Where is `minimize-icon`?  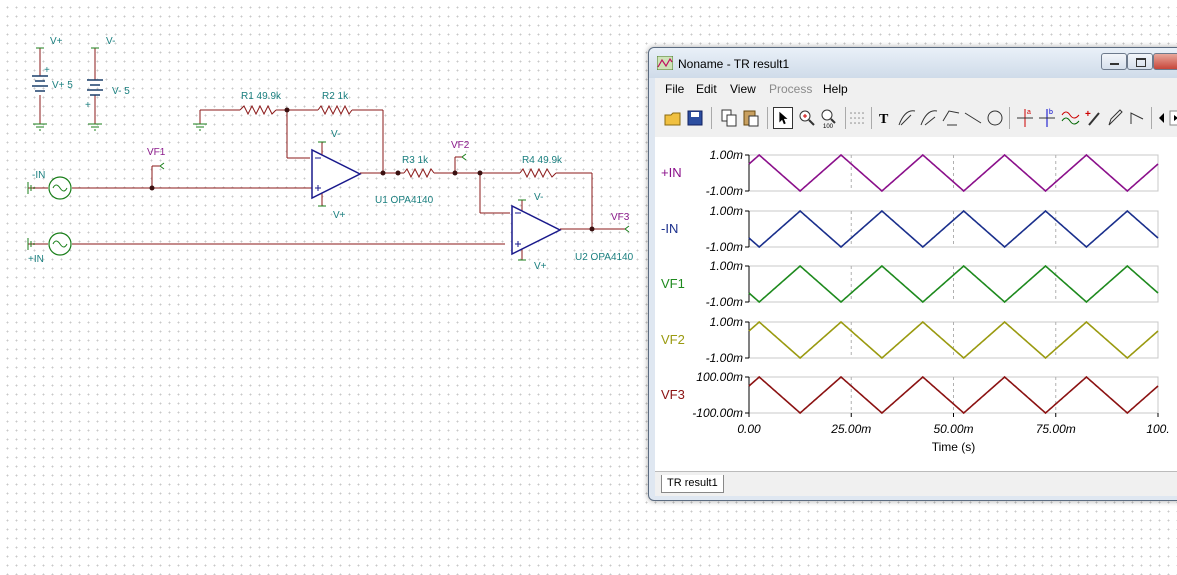 minimize-icon is located at coordinates (1114, 64).